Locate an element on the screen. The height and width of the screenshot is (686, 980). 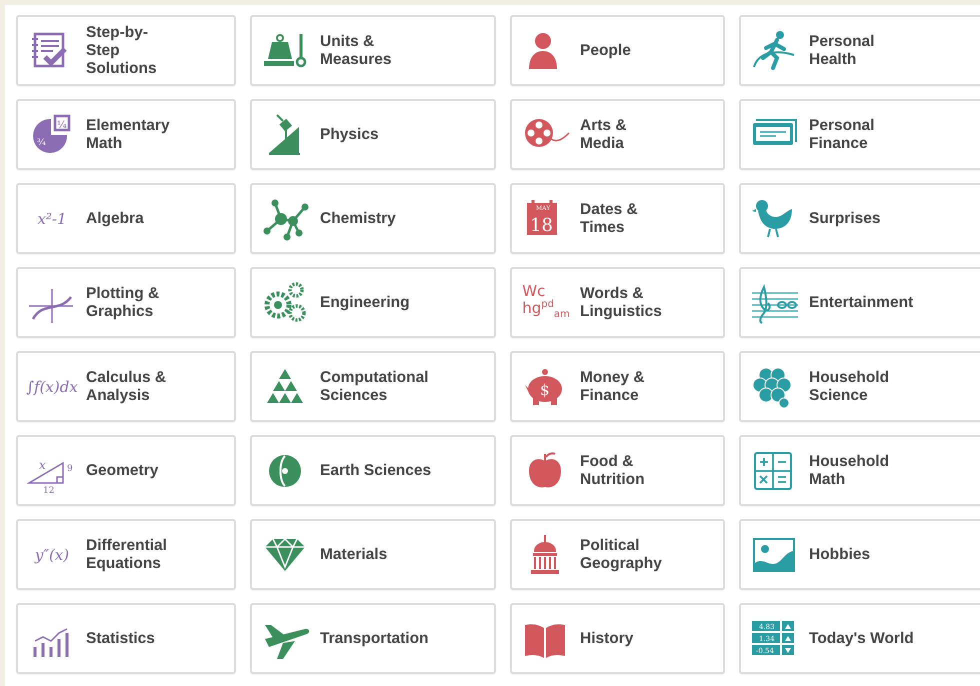
subject-label: Step-by- Step Solutions is located at coordinates (121, 51).